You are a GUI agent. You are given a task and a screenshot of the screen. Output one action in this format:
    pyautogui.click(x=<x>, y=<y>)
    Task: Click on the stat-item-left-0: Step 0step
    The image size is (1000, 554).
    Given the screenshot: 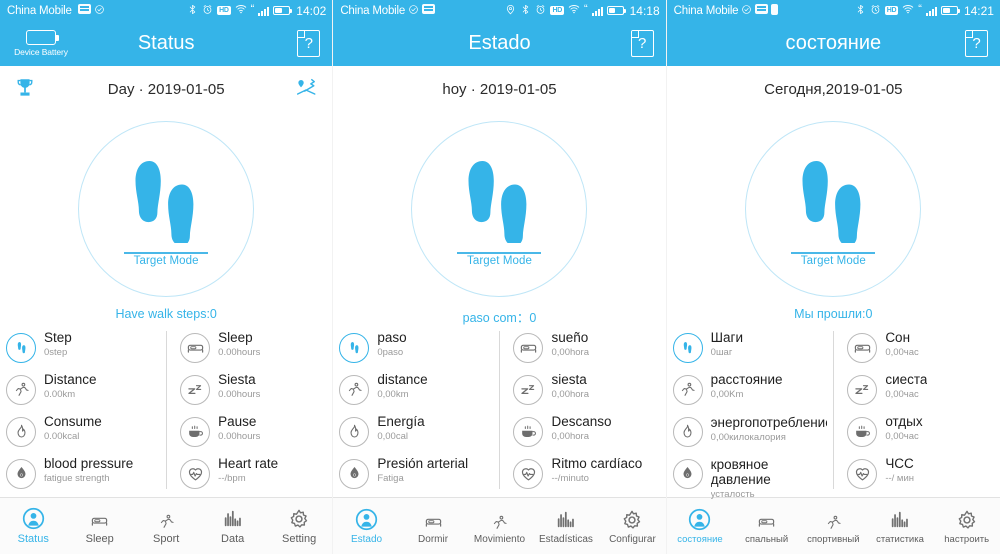 What is the action you would take?
    pyautogui.click(x=83, y=350)
    